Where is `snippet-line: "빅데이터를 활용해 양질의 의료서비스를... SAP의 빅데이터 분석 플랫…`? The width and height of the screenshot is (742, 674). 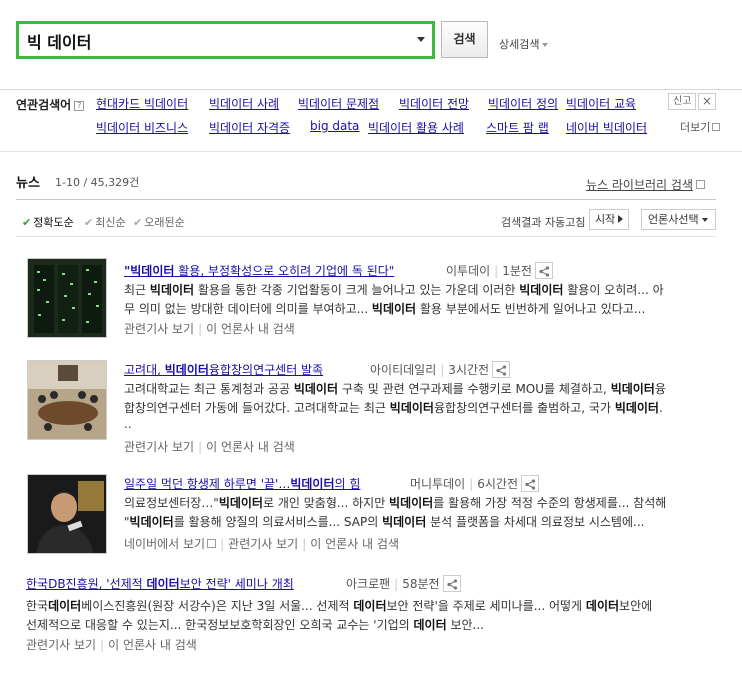
snippet-line: "빅데이터를 활용해 양질의 의료서비스를... SAP의 빅데이터 분석 플랫… is located at coordinates (424, 522).